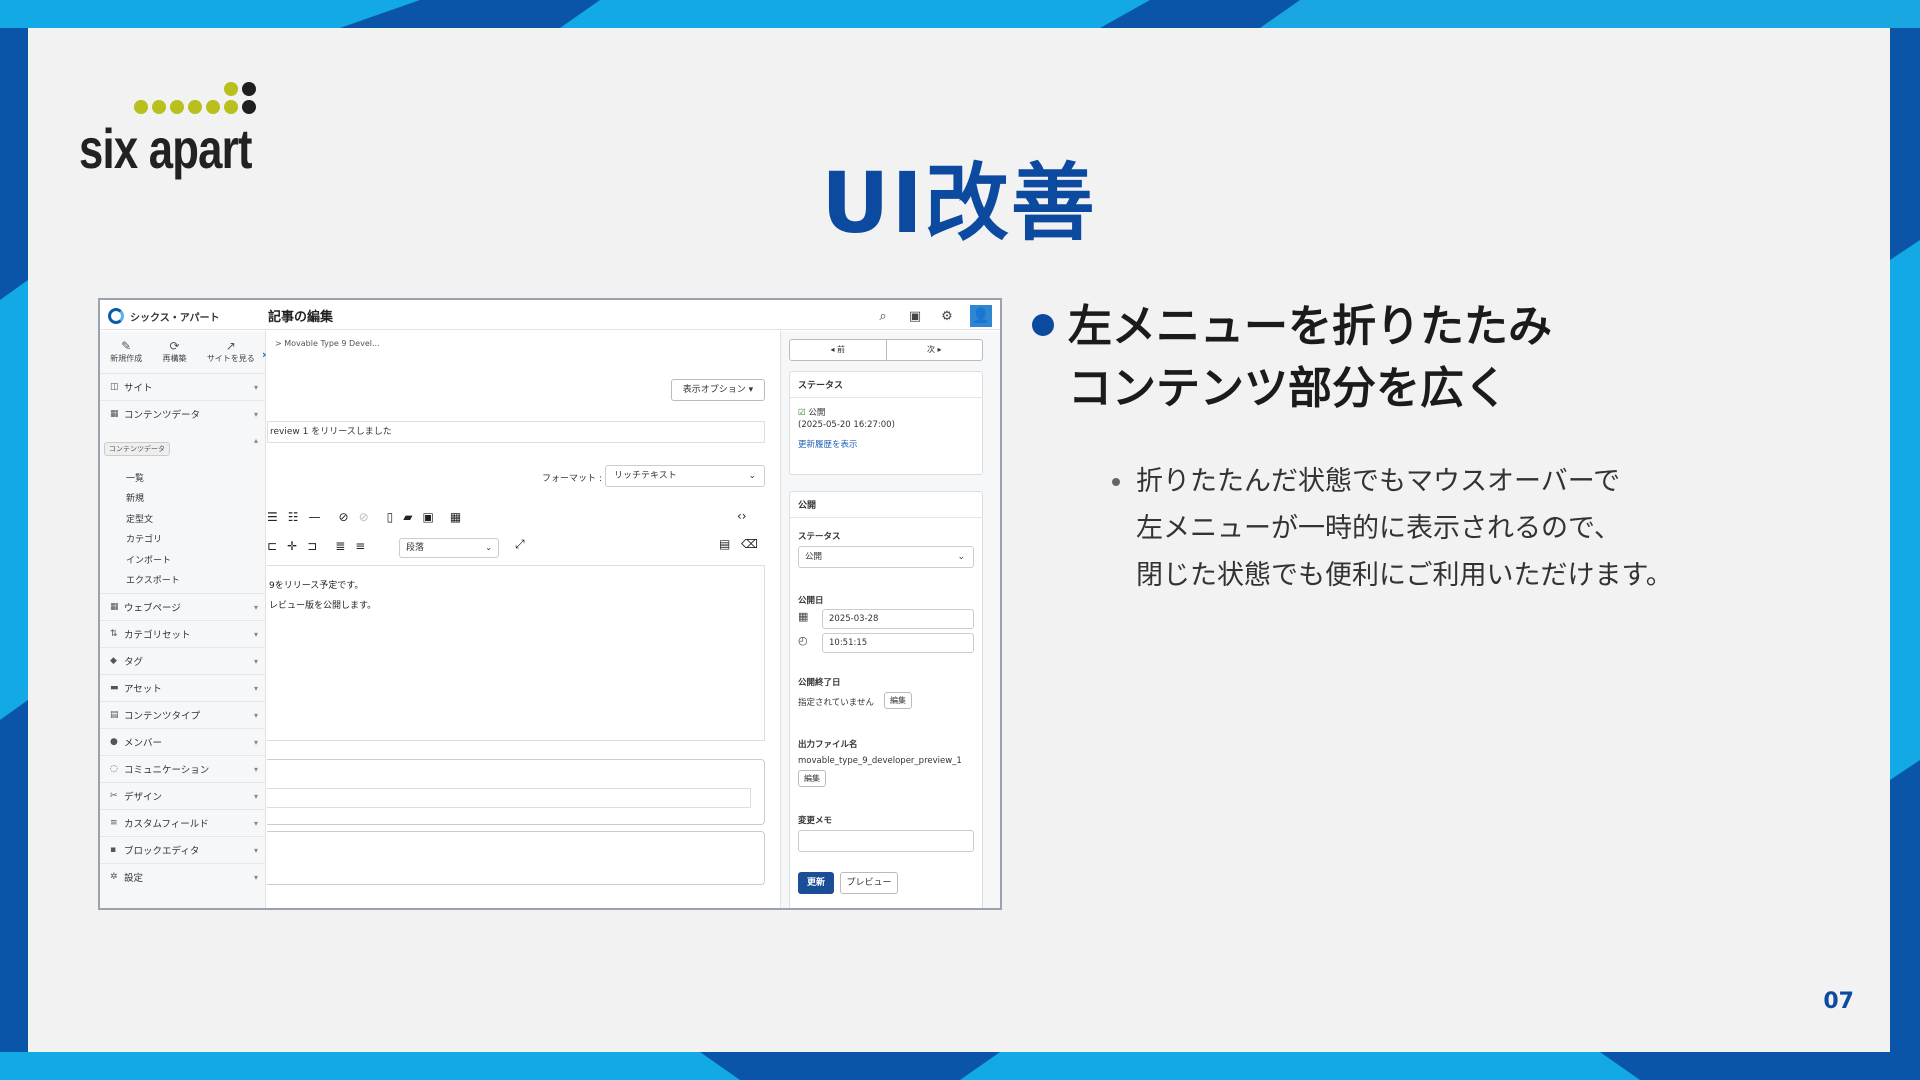 This screenshot has width=1920, height=1080. What do you see at coordinates (148, 559) in the screenshot?
I see `submenu-import: インポート` at bounding box center [148, 559].